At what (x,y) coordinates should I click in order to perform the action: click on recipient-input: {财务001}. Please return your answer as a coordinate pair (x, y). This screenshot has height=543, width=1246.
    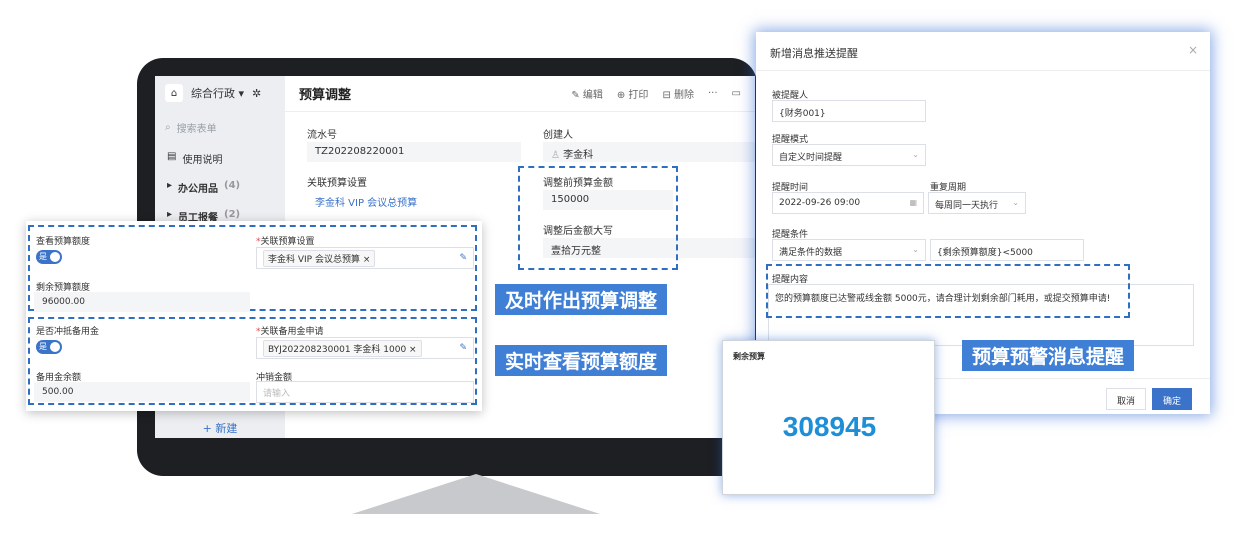
    Looking at the image, I should click on (849, 111).